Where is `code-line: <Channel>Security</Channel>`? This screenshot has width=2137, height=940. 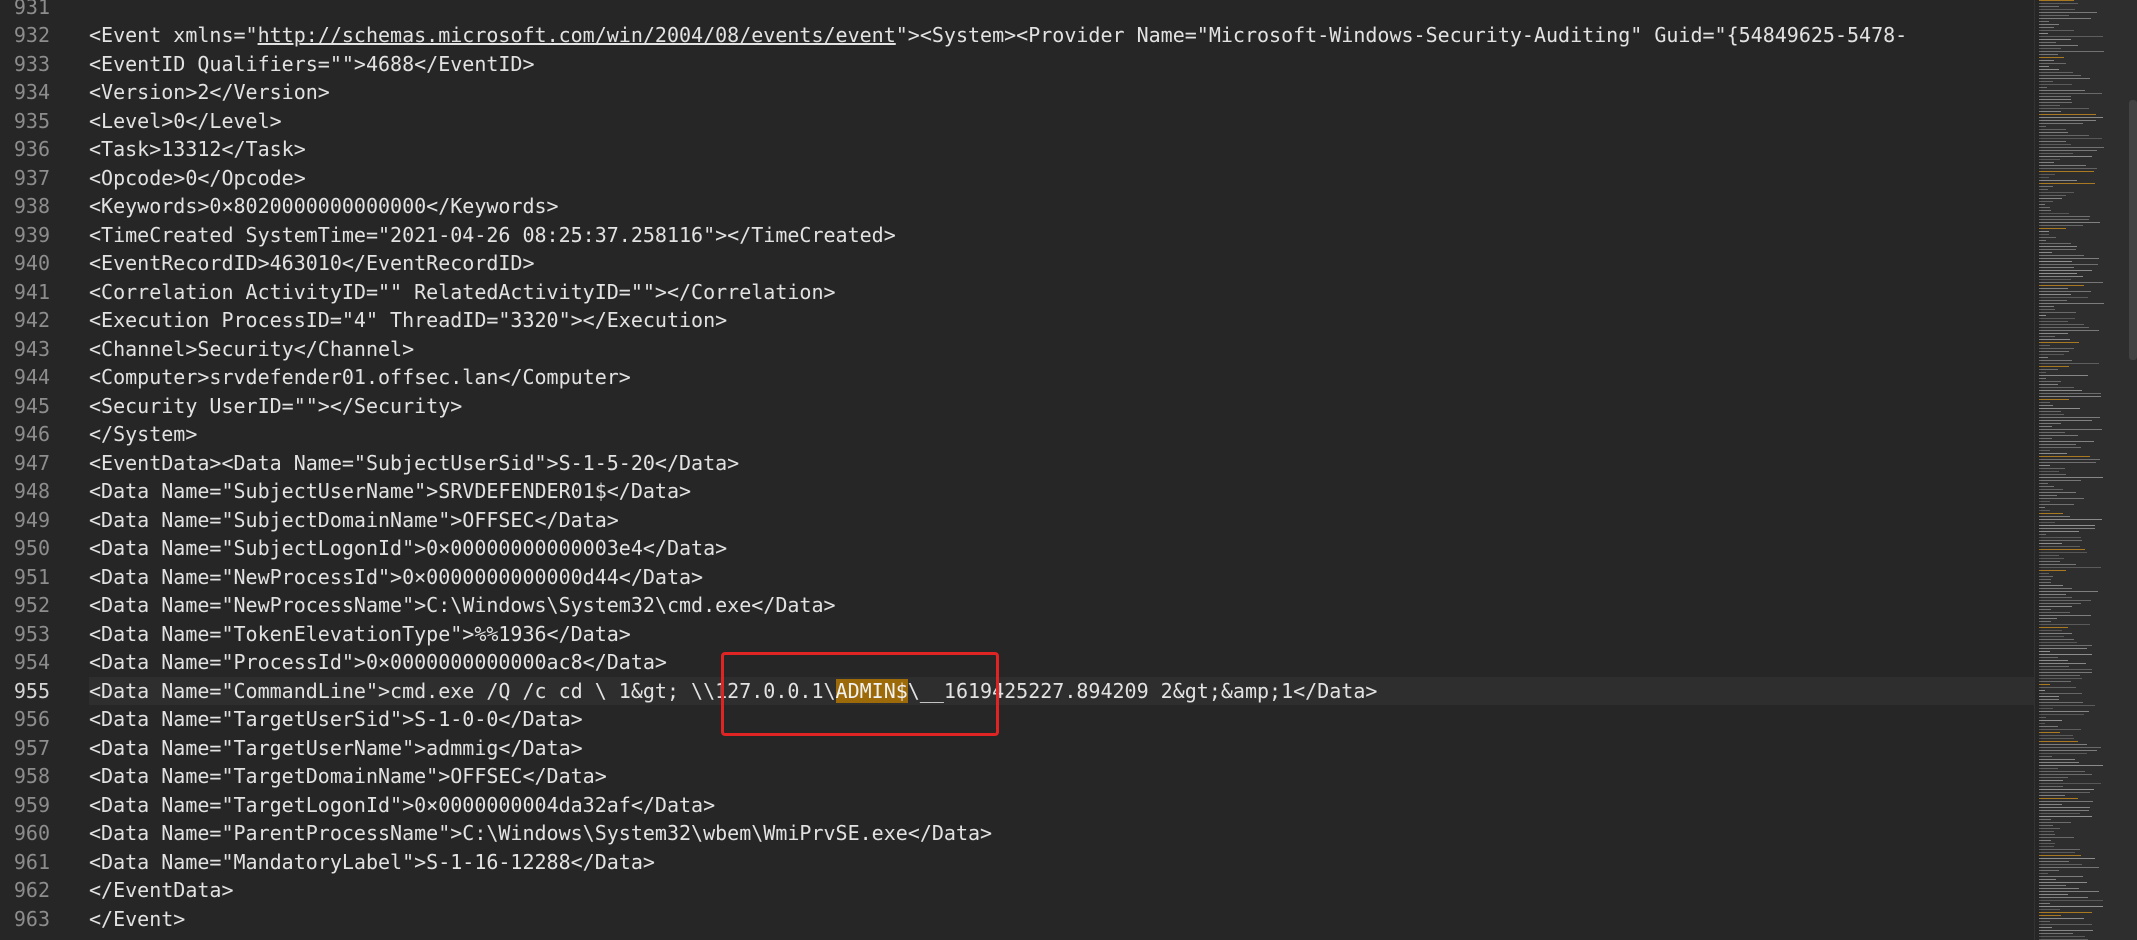 code-line: <Channel>Security</Channel> is located at coordinates (1061, 349).